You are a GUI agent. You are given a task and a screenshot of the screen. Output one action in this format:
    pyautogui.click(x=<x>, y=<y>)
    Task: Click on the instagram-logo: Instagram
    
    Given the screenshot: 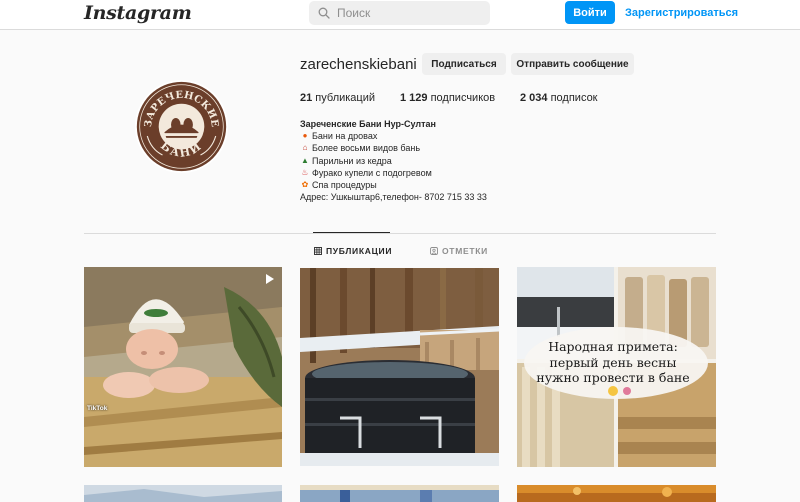 What is the action you would take?
    pyautogui.click(x=138, y=13)
    